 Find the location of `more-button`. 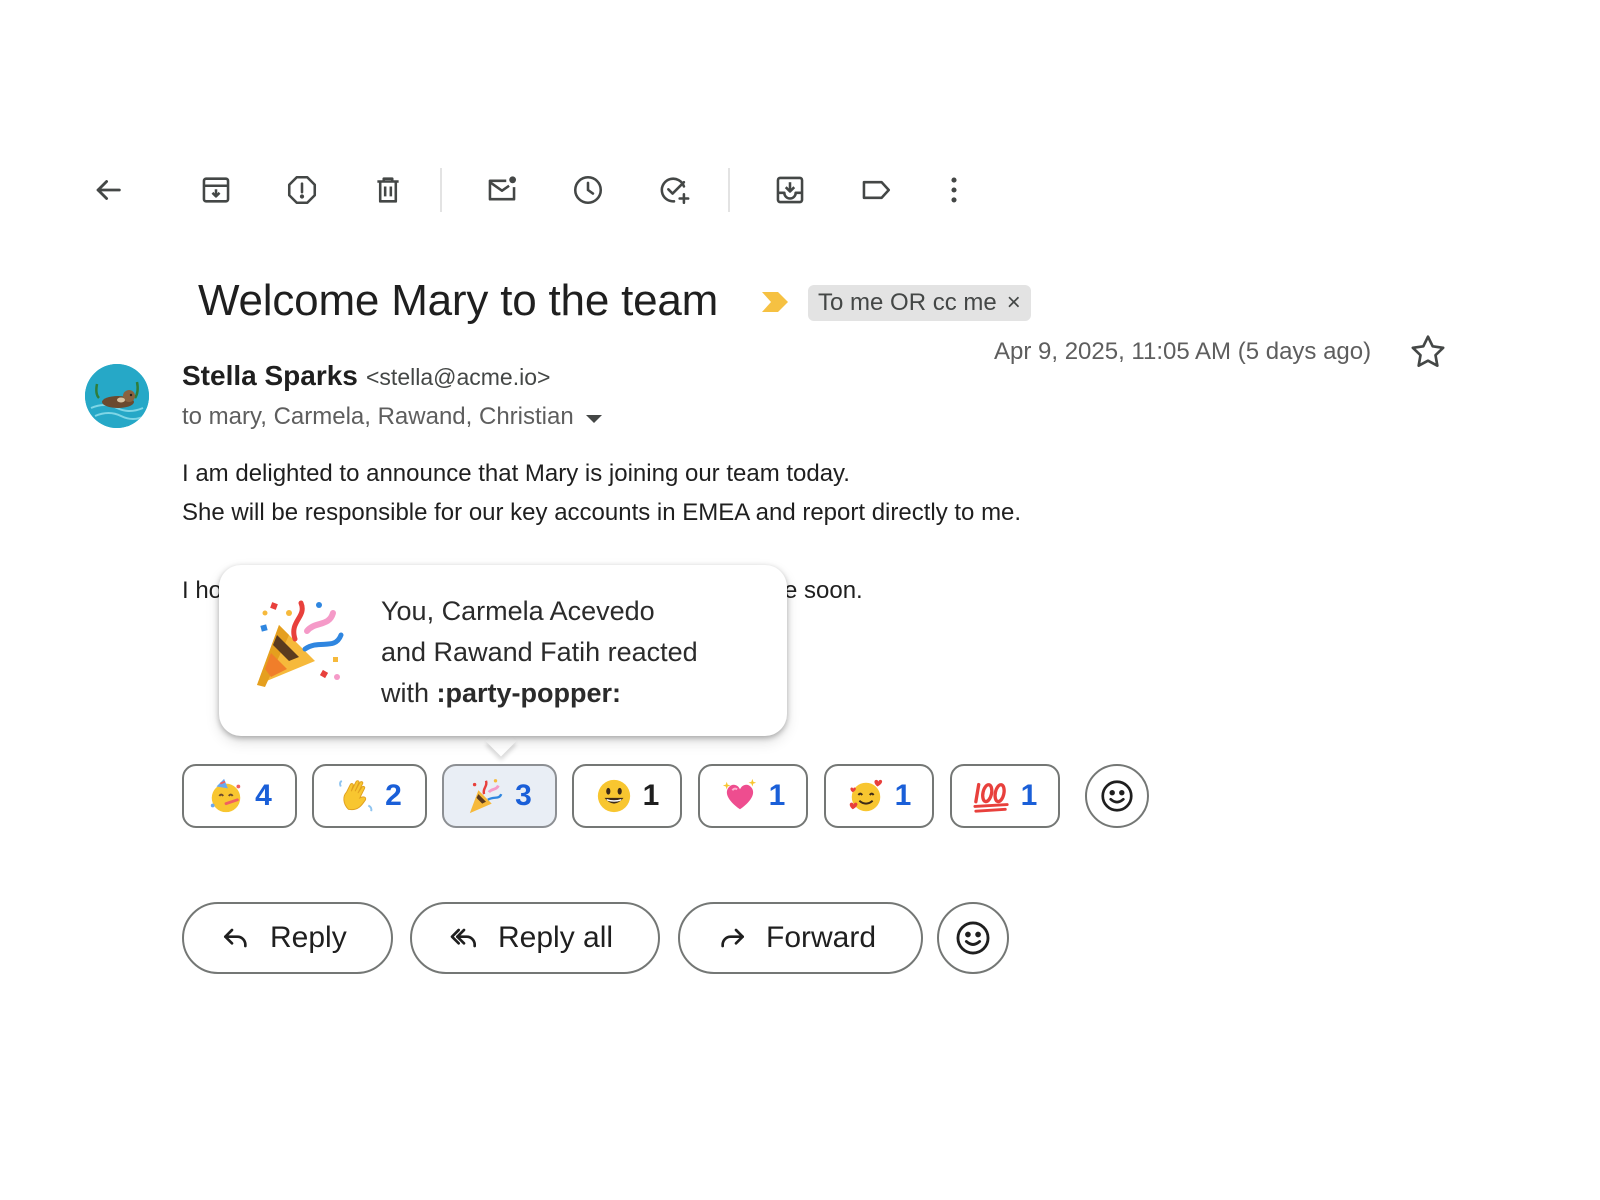

more-button is located at coordinates (954, 190).